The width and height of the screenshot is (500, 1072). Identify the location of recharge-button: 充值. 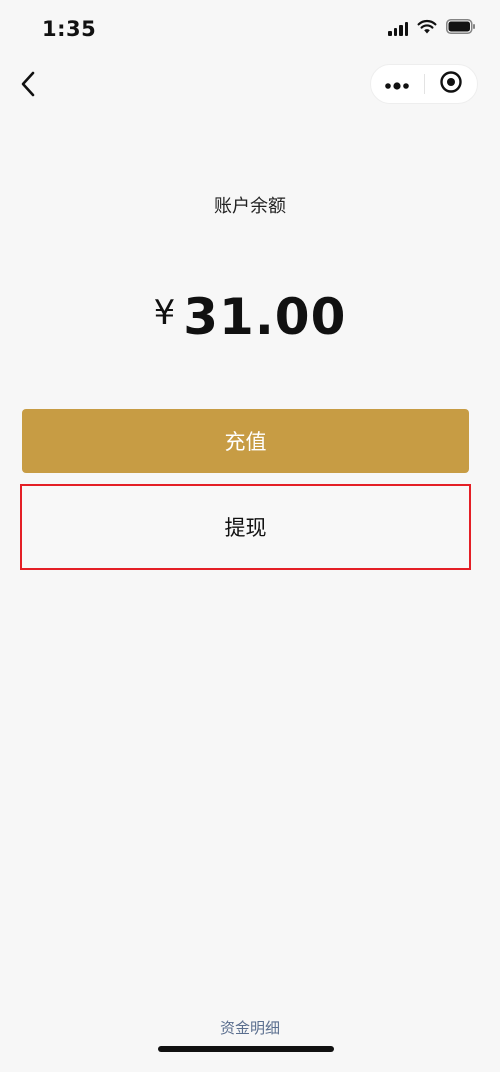
(245, 441).